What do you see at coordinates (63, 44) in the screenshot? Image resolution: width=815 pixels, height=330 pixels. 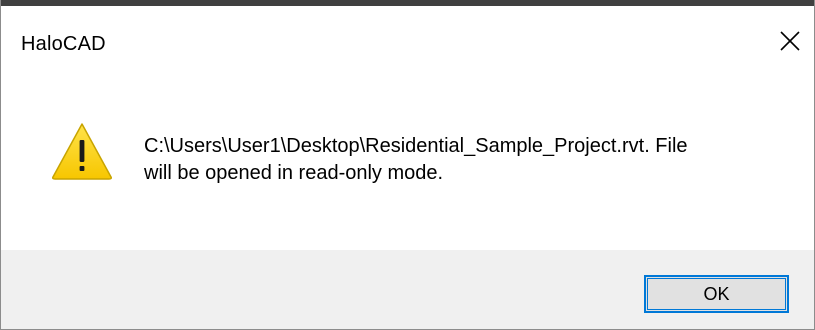 I see `dialog-title: HaloCAD` at bounding box center [63, 44].